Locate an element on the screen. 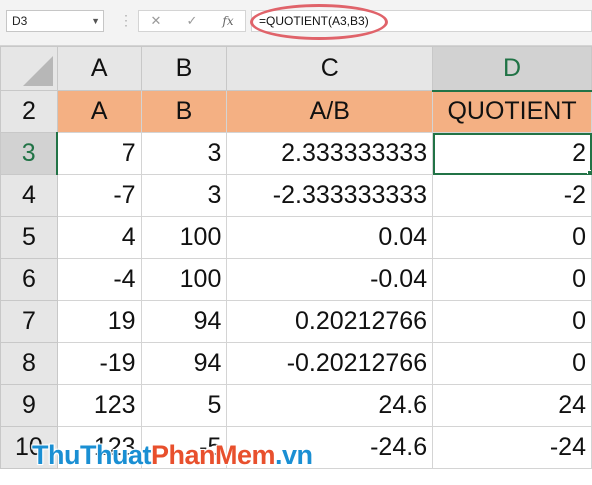 The height and width of the screenshot is (485, 592). cell-d8: 0 is located at coordinates (512, 363).